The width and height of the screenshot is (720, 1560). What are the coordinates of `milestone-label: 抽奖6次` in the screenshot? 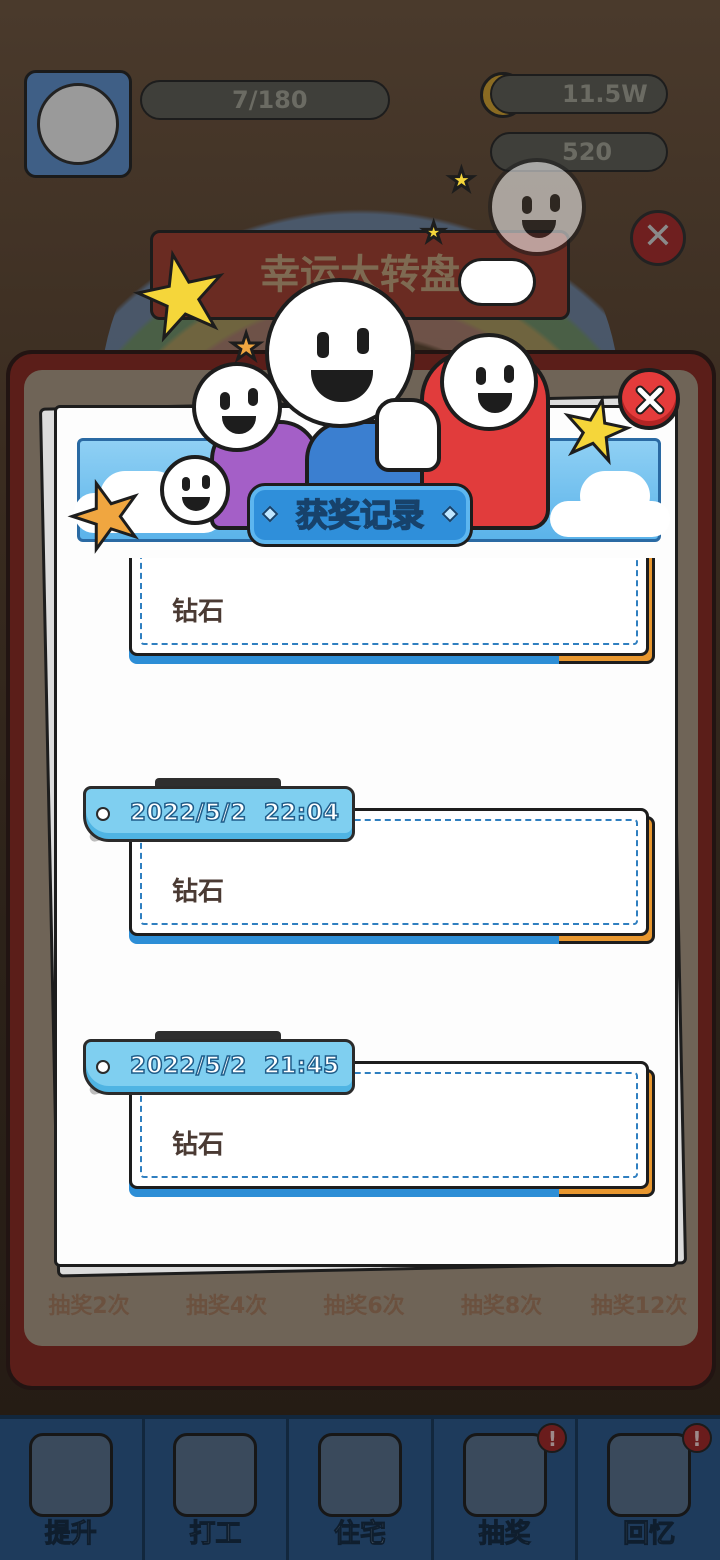 It's located at (364, 1306).